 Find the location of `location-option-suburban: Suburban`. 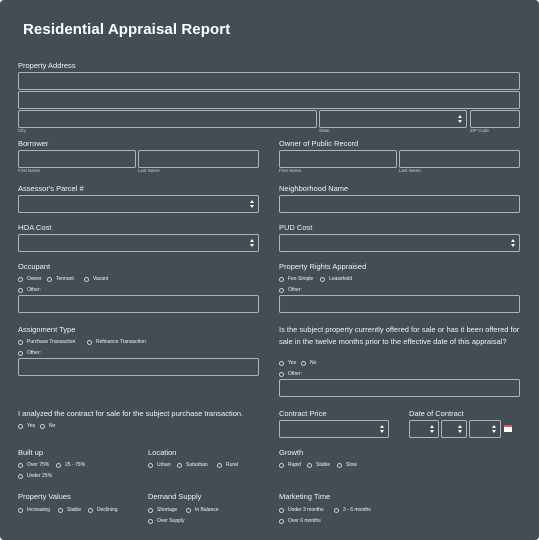

location-option-suburban: Suburban is located at coordinates (192, 465).